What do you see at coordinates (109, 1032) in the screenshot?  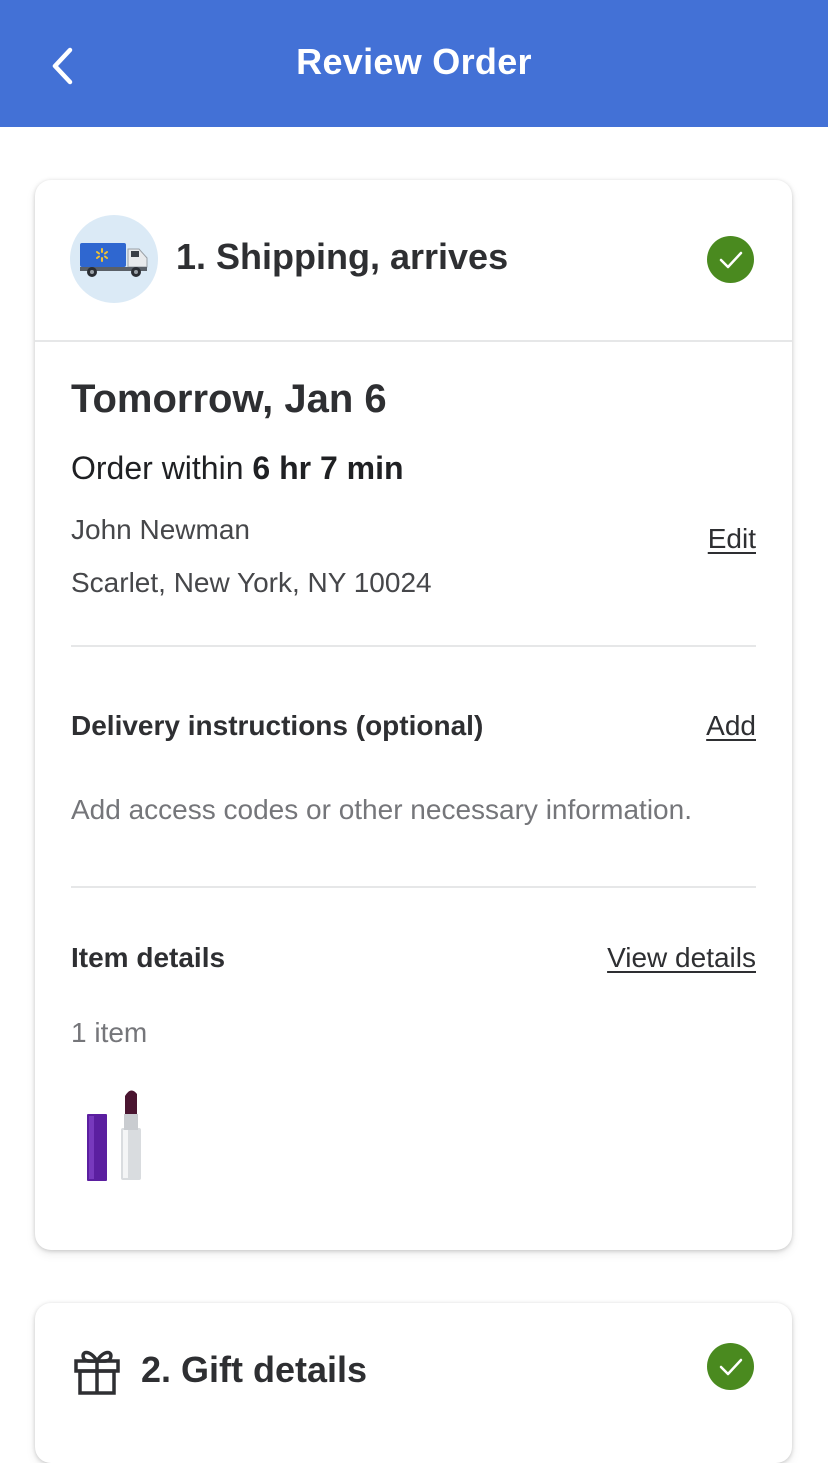 I see `item-count: 1 item` at bounding box center [109, 1032].